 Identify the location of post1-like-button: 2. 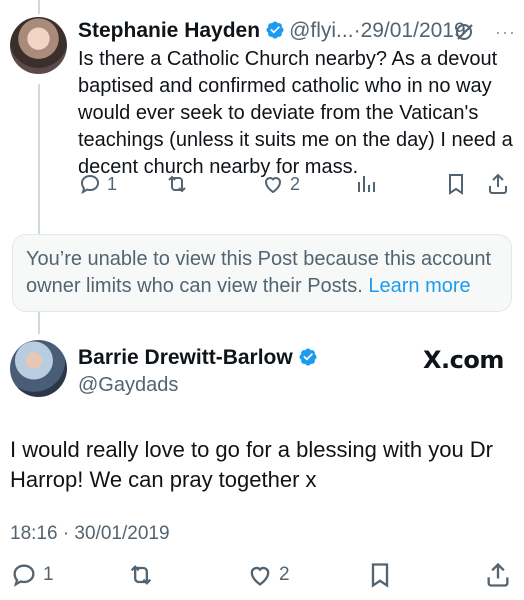
(280, 184).